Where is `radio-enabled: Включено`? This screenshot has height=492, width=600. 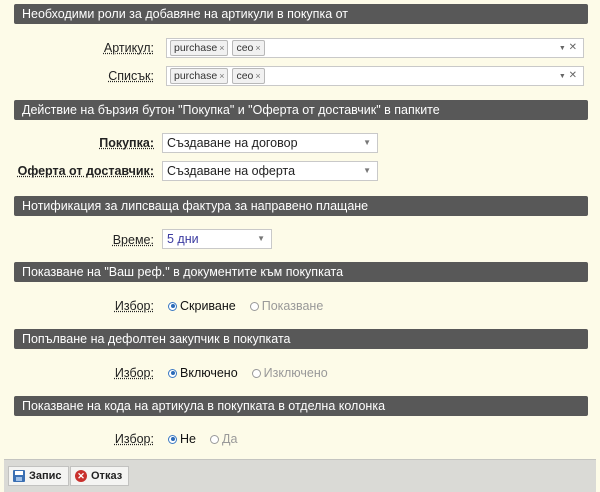 radio-enabled: Включено is located at coordinates (203, 373).